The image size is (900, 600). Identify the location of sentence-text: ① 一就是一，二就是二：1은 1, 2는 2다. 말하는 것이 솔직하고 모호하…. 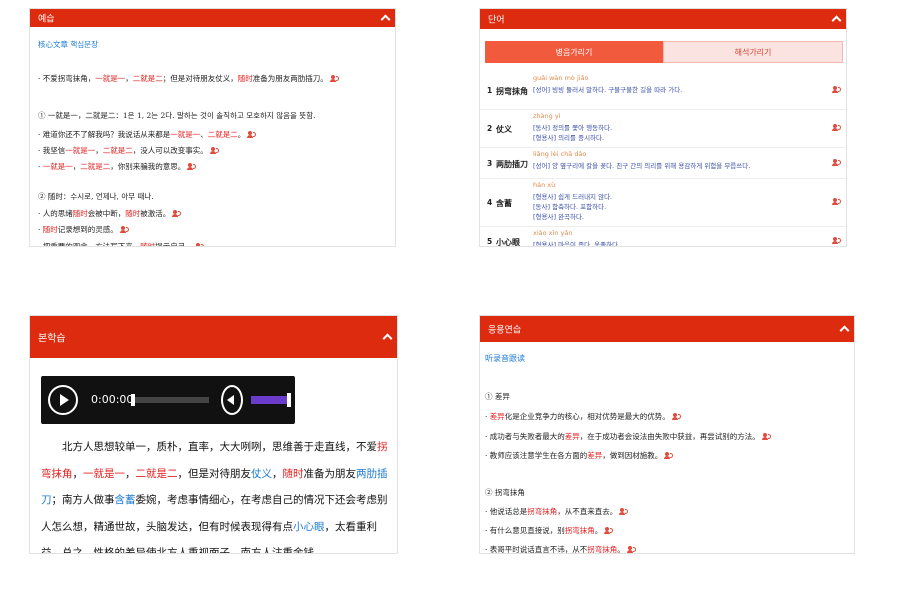
(177, 115).